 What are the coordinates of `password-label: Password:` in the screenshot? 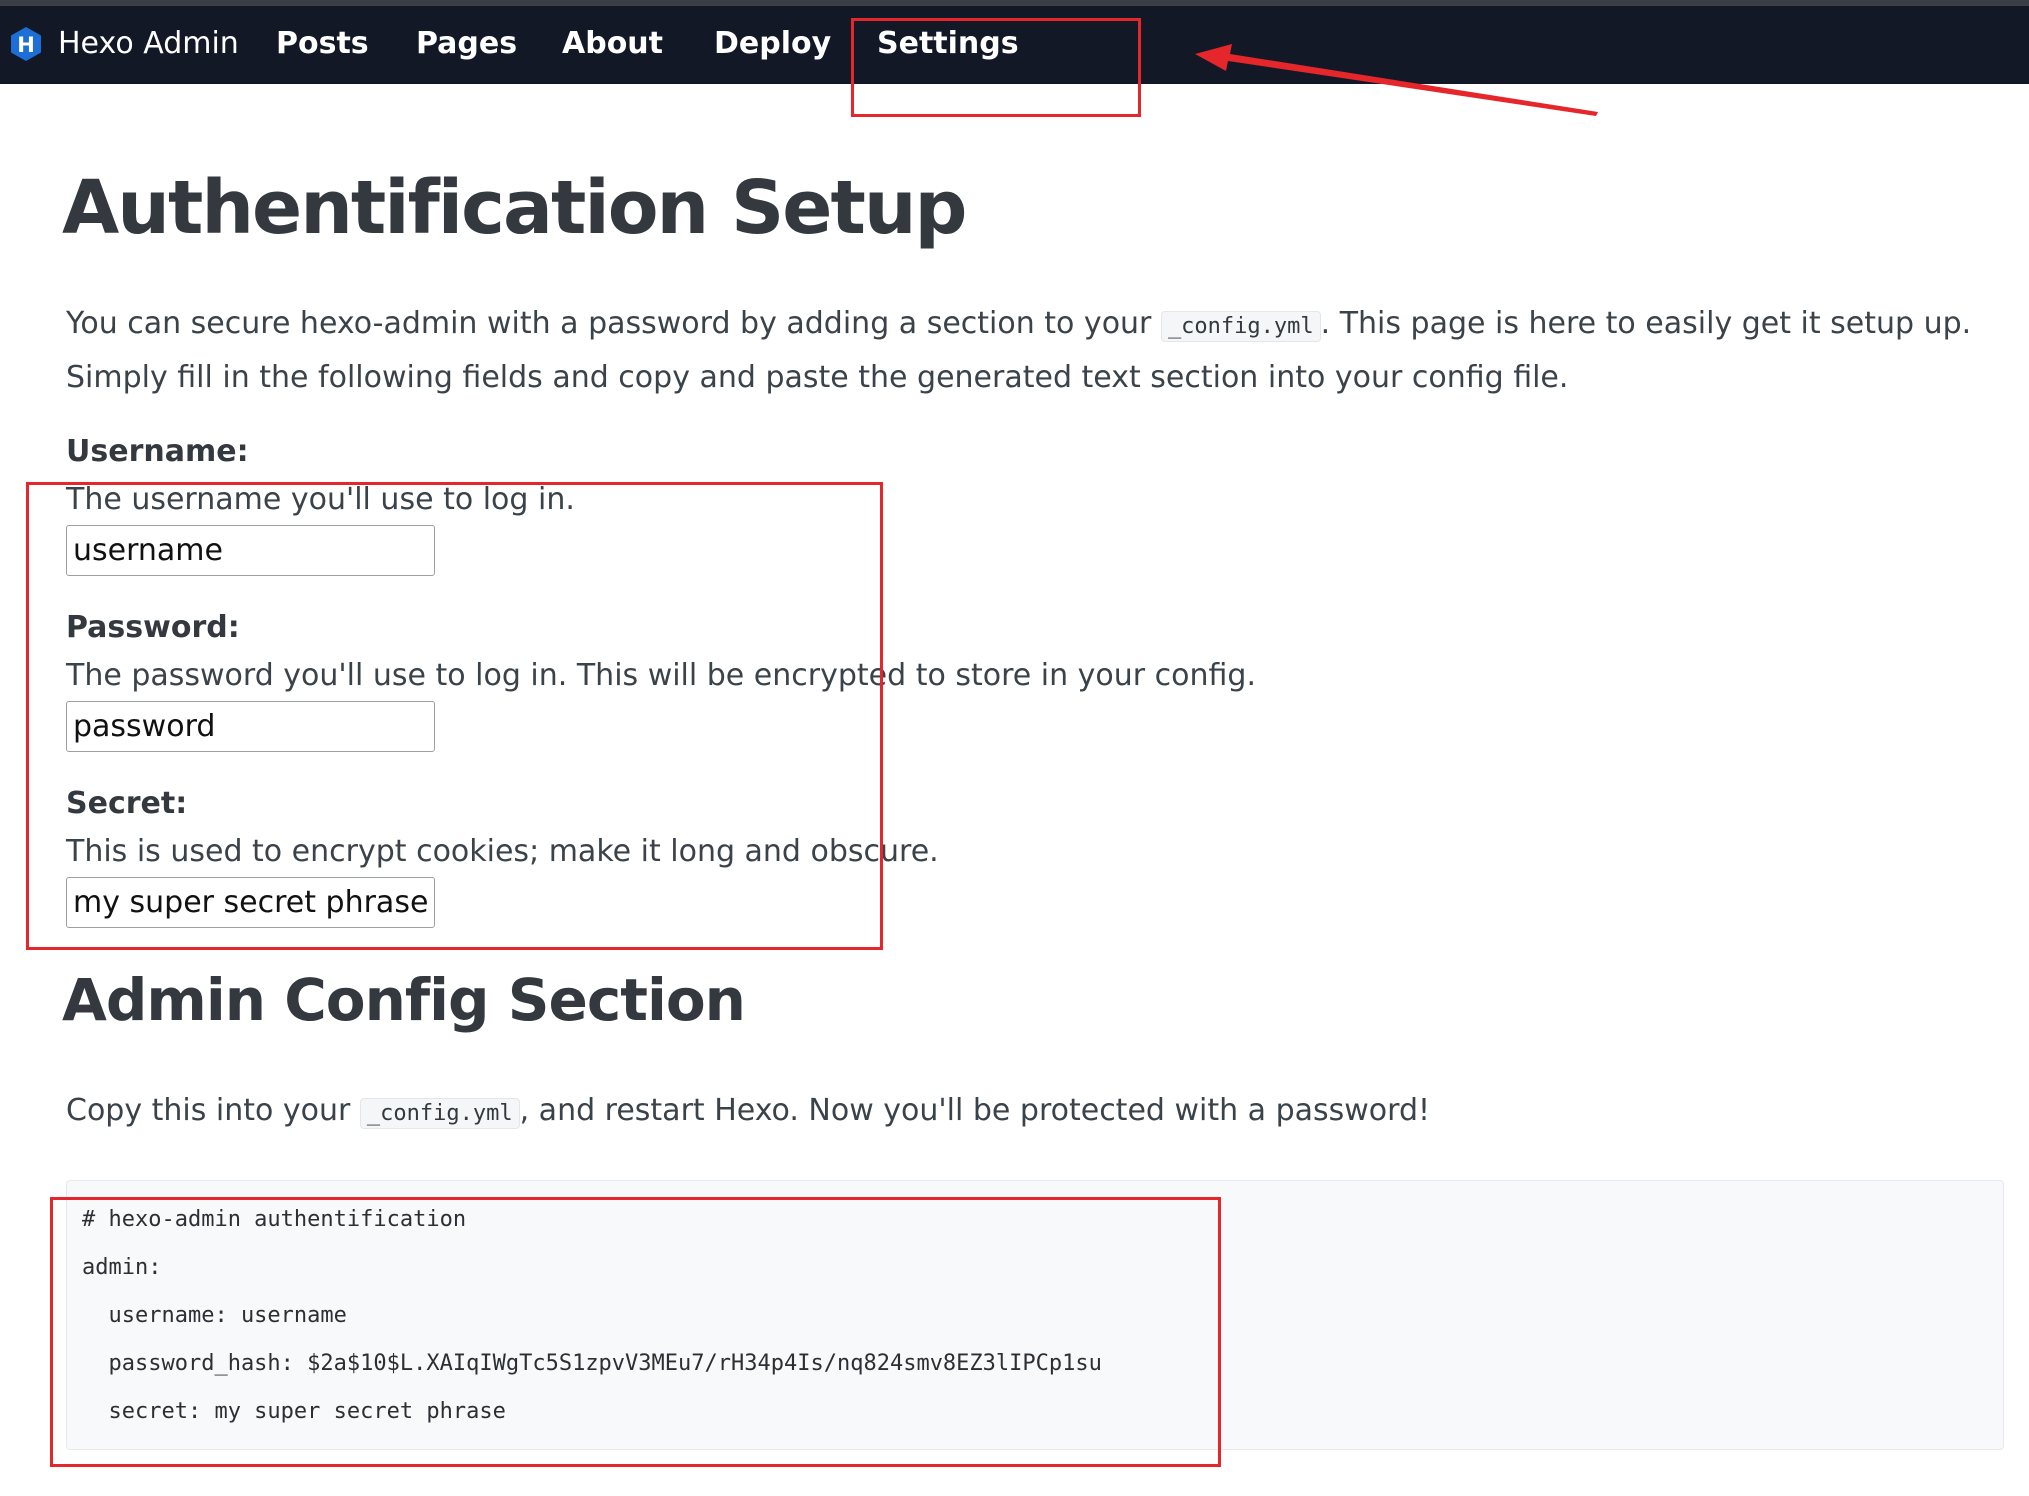 It's located at (153, 627).